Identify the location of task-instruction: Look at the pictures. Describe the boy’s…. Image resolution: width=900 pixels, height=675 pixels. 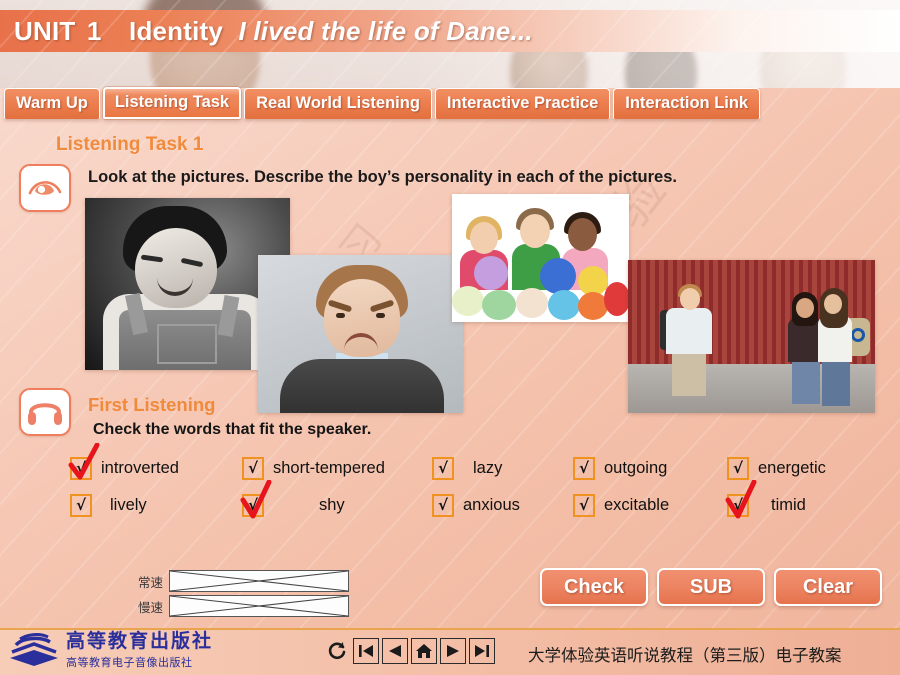
(382, 177).